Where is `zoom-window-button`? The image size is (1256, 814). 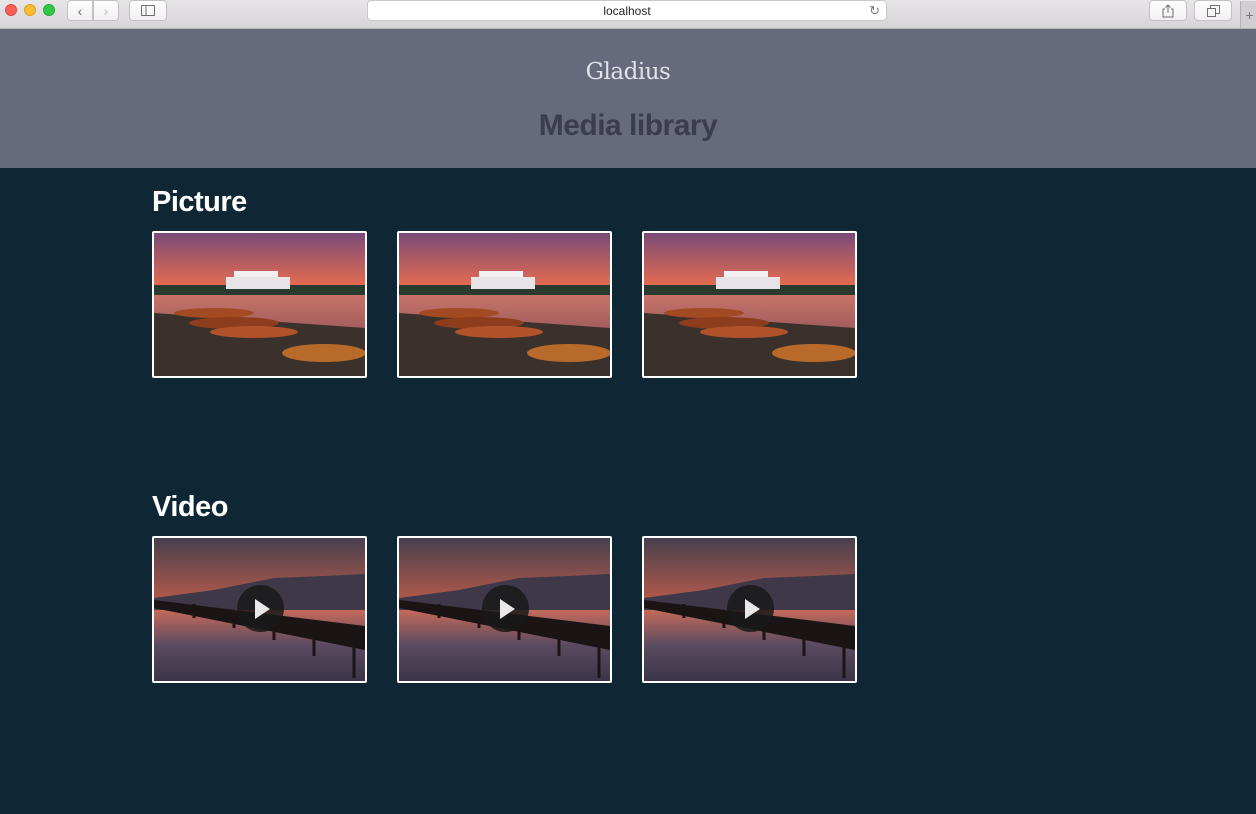
zoom-window-button is located at coordinates (49, 10).